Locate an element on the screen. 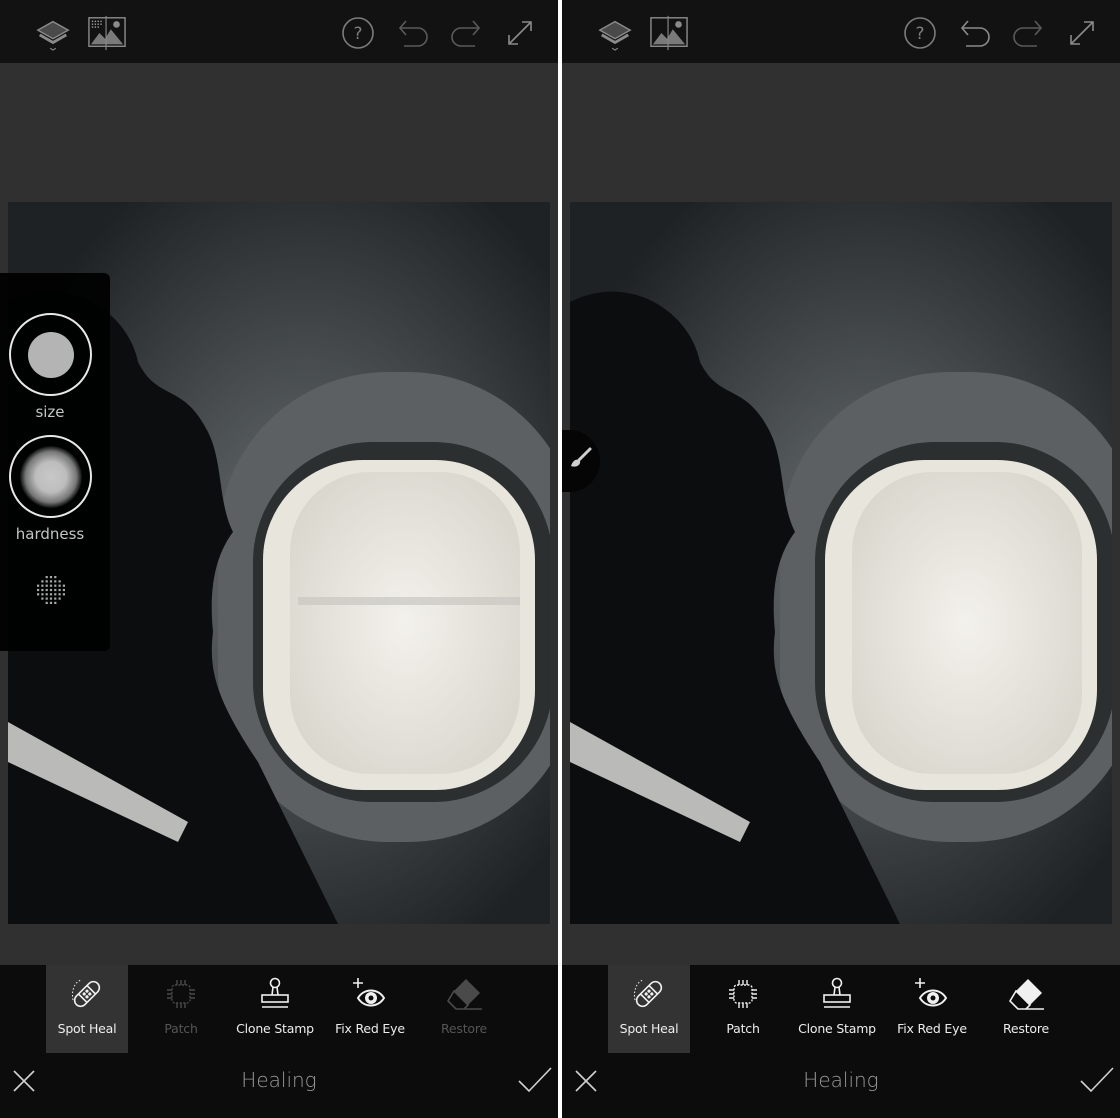  hardness-preview-dot is located at coordinates (50, 476).